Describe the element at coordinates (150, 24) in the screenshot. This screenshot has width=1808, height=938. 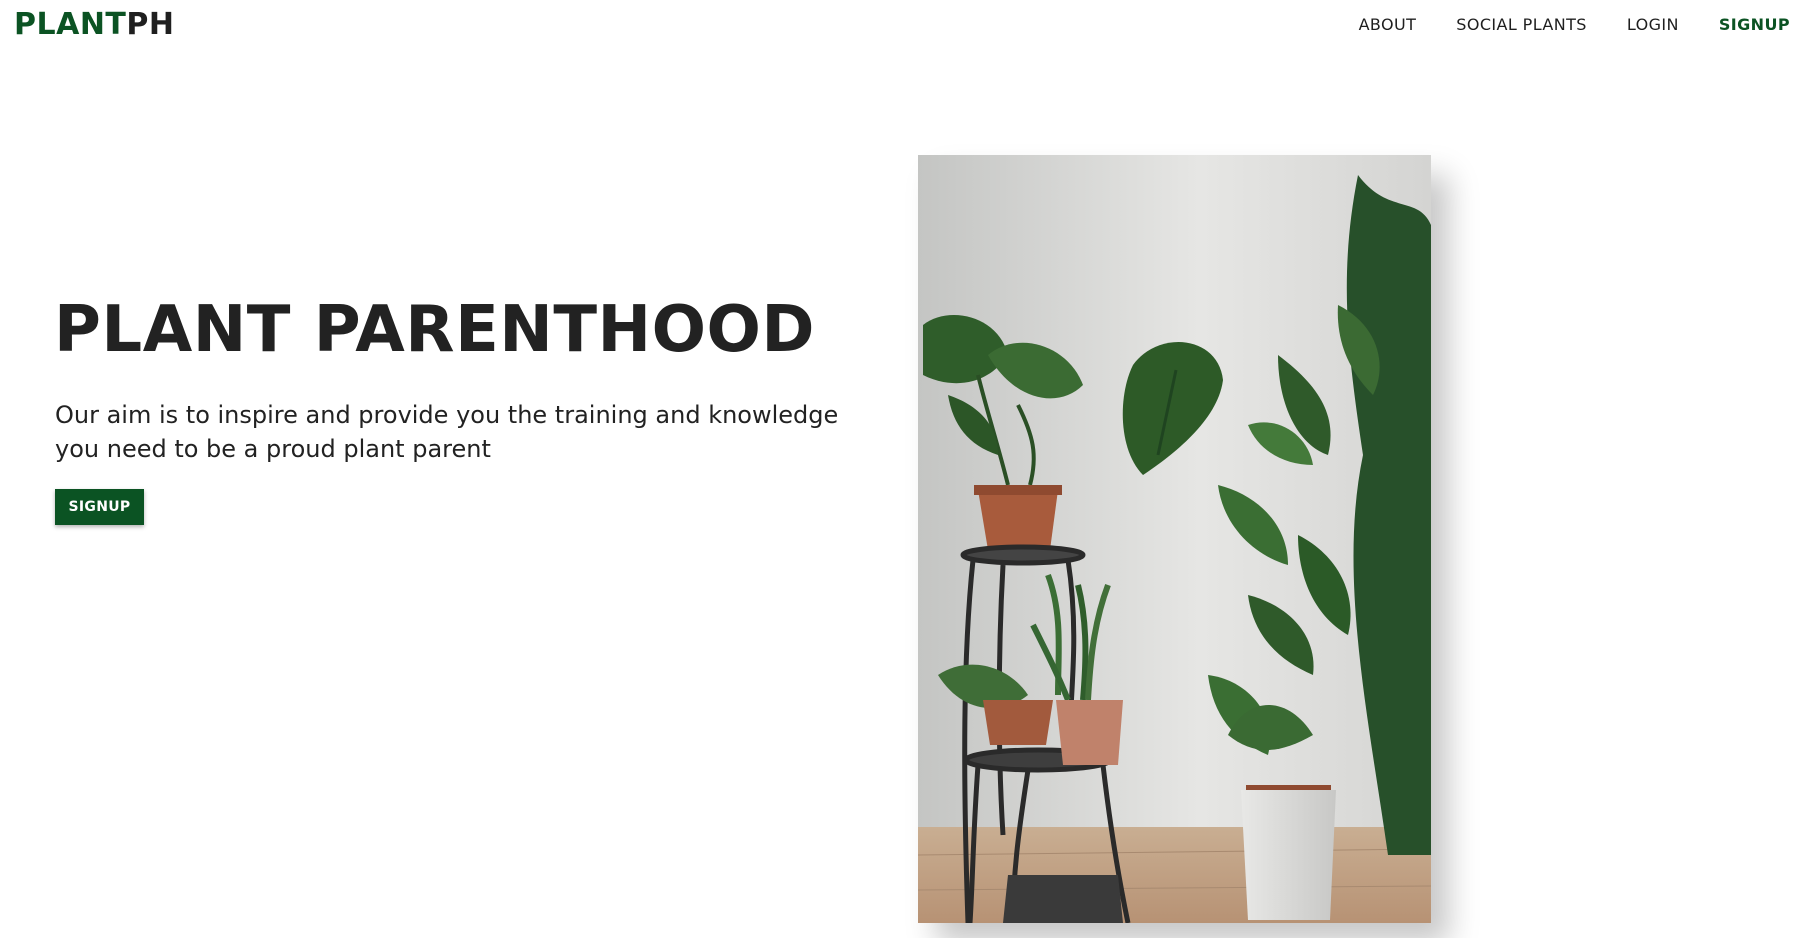
I see `brand-logo-part2: PH` at that location.